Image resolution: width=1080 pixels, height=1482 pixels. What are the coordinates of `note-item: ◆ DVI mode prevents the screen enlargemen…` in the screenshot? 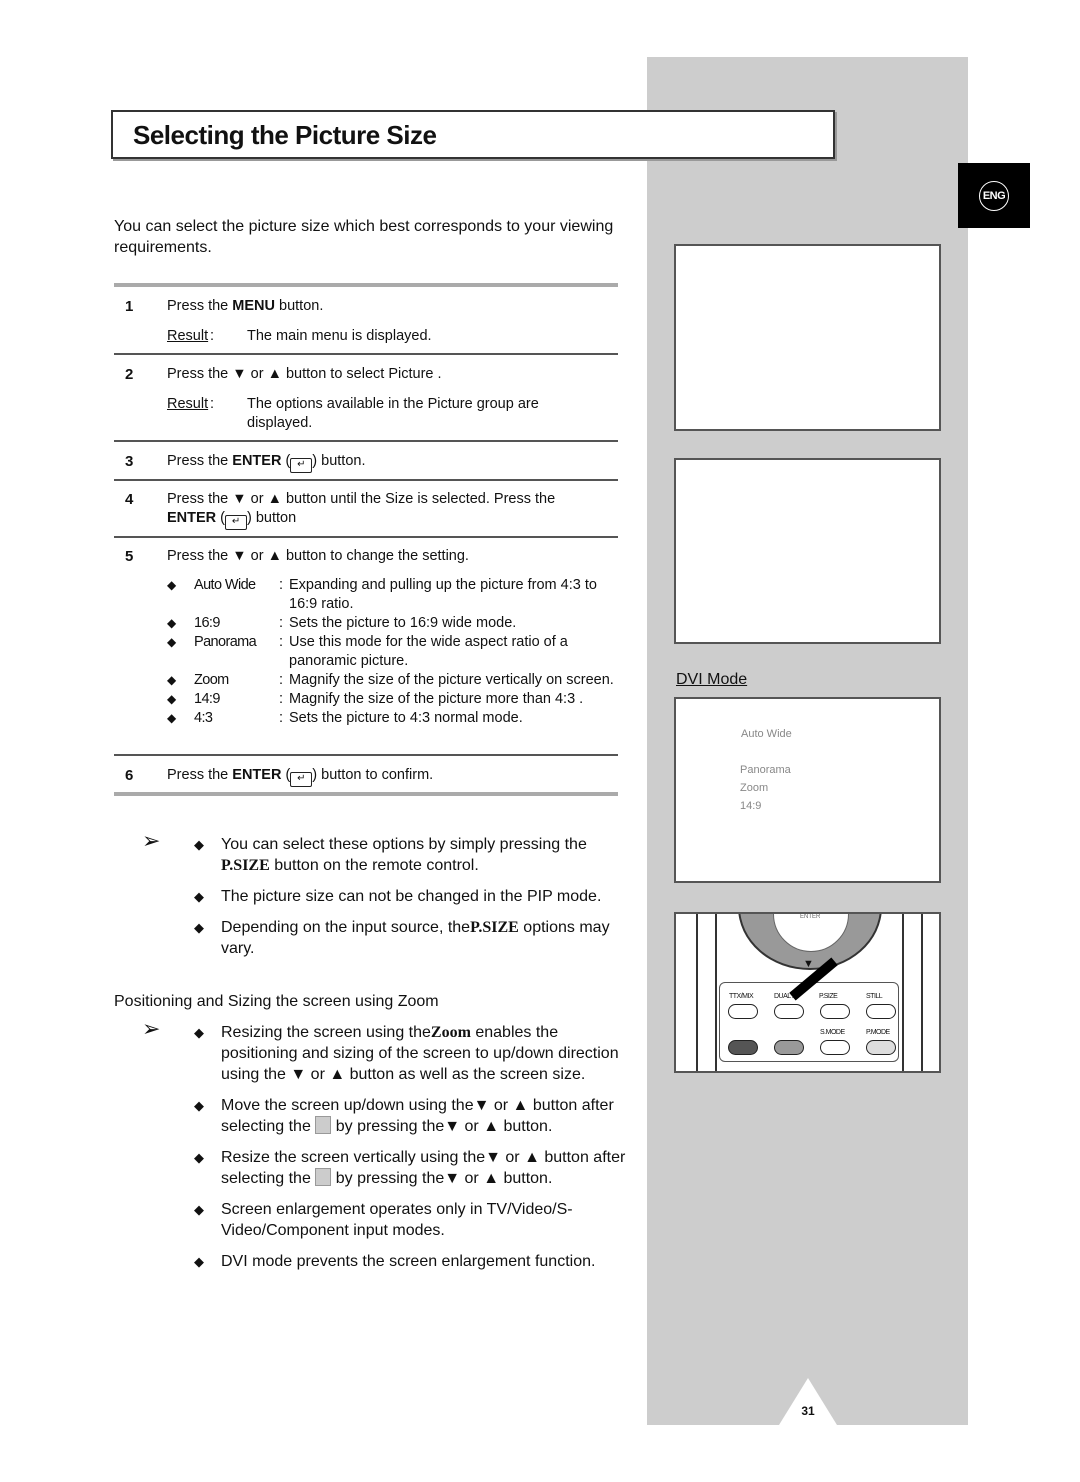 It's located at (395, 1261).